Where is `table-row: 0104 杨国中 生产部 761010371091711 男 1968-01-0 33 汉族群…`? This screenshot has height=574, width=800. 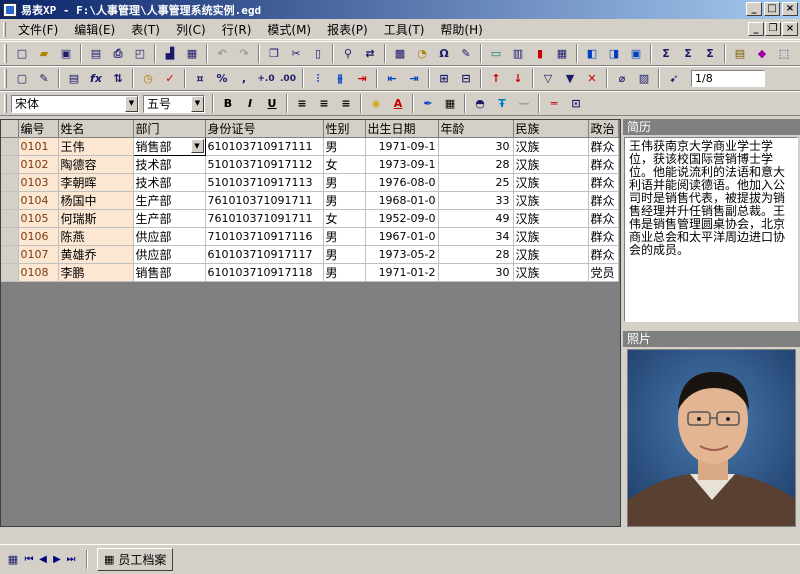
table-row: 0104 杨国中 生产部 761010371091711 男 1968-01-0 33 汉族群… is located at coordinates (310, 200).